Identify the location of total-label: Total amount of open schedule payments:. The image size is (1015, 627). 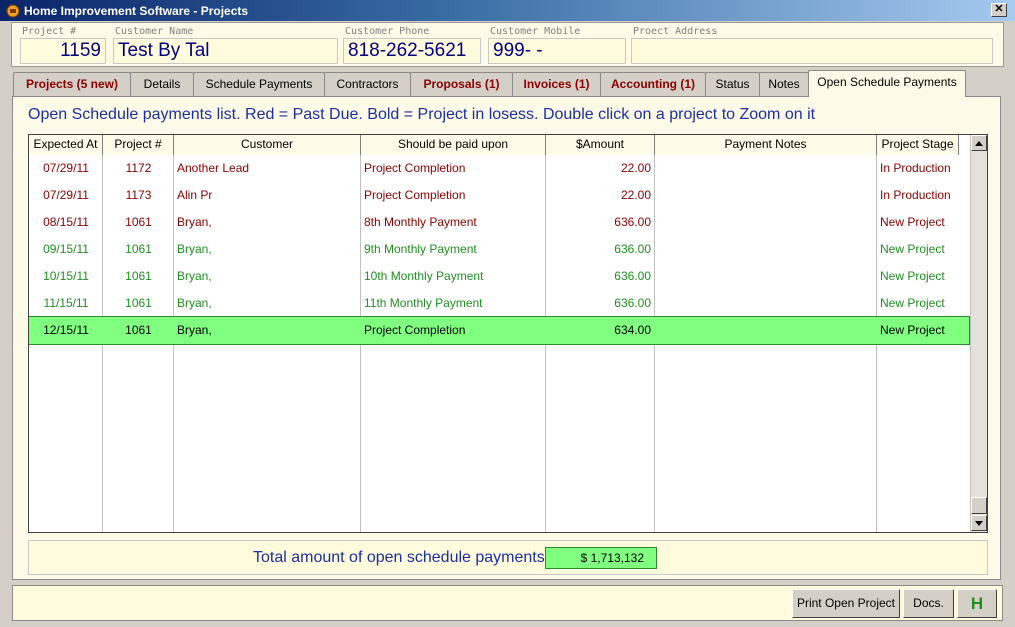
(401, 557).